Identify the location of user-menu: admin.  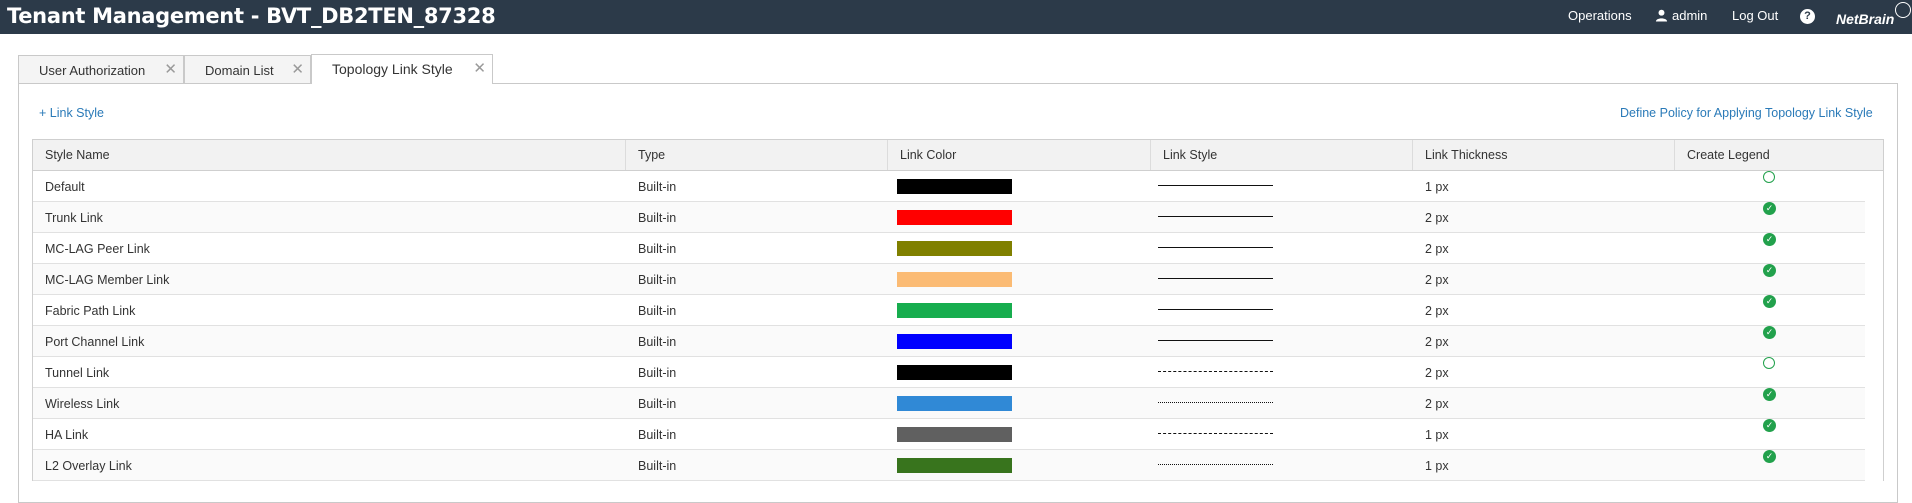
(1681, 15).